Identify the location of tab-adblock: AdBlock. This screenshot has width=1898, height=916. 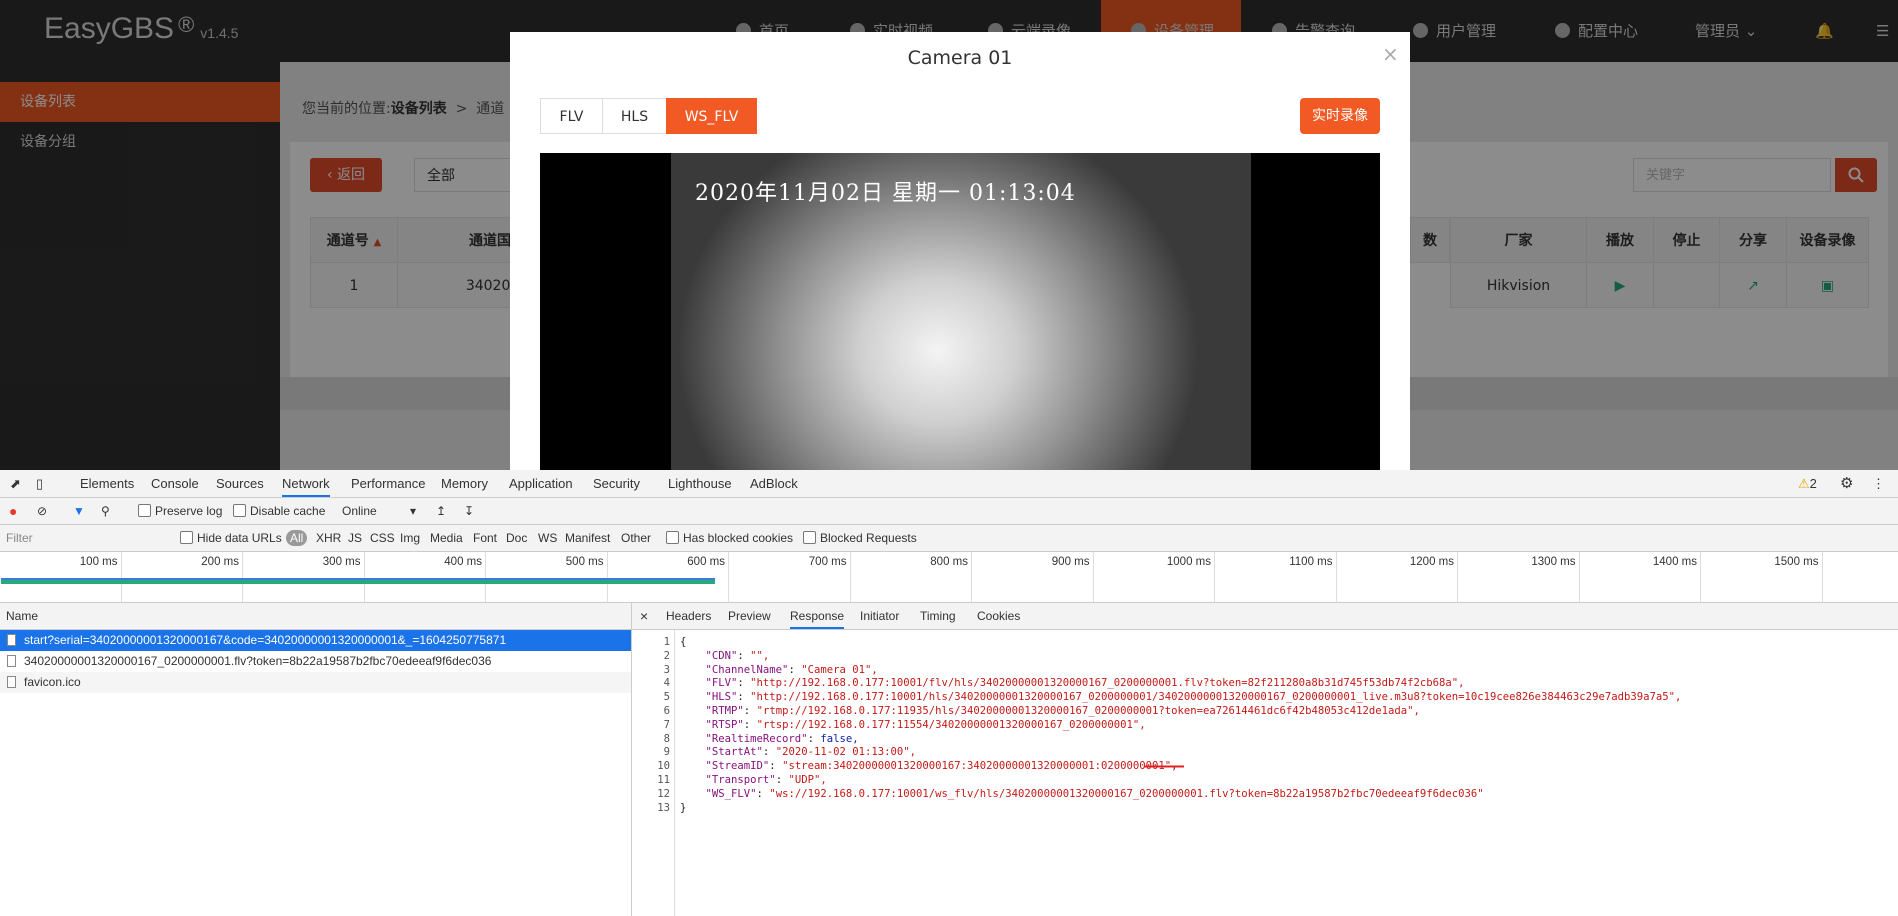
(774, 483).